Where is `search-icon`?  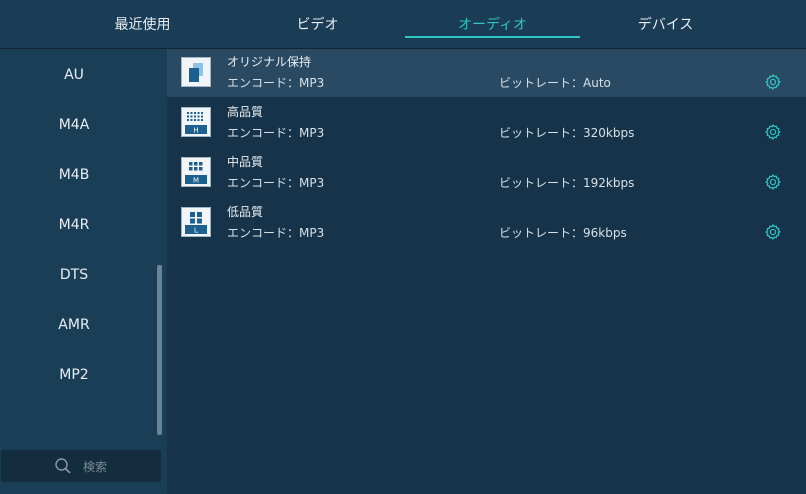
search-icon is located at coordinates (63, 466).